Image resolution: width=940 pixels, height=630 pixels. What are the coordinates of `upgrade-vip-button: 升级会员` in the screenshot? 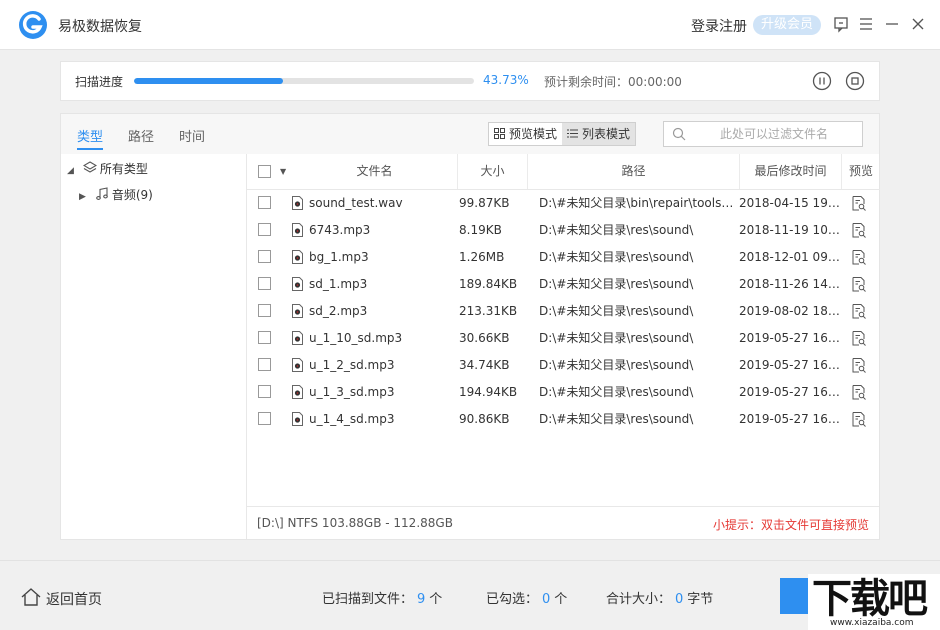 It's located at (787, 25).